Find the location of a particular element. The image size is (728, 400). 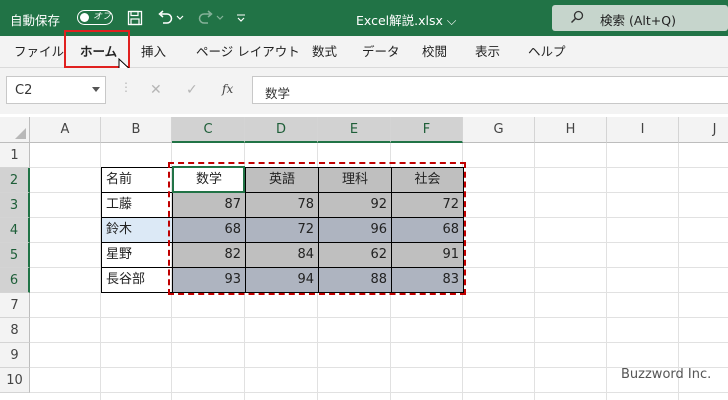

row-header-7: 7 is located at coordinates (15, 305).